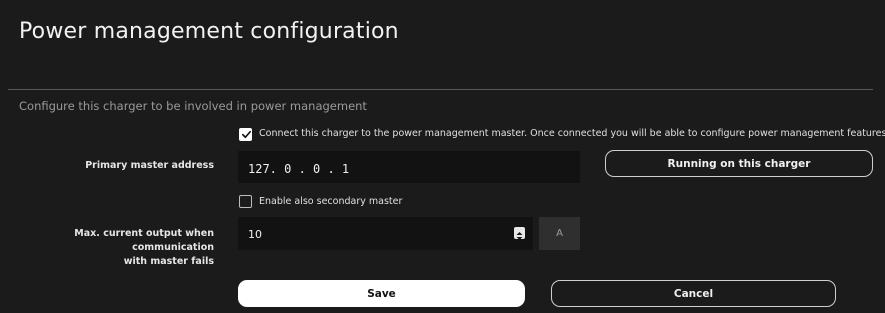 This screenshot has height=313, width=885. What do you see at coordinates (299, 169) in the screenshot?
I see `primary-master-address-value: 127. 0 . 0 . 1` at bounding box center [299, 169].